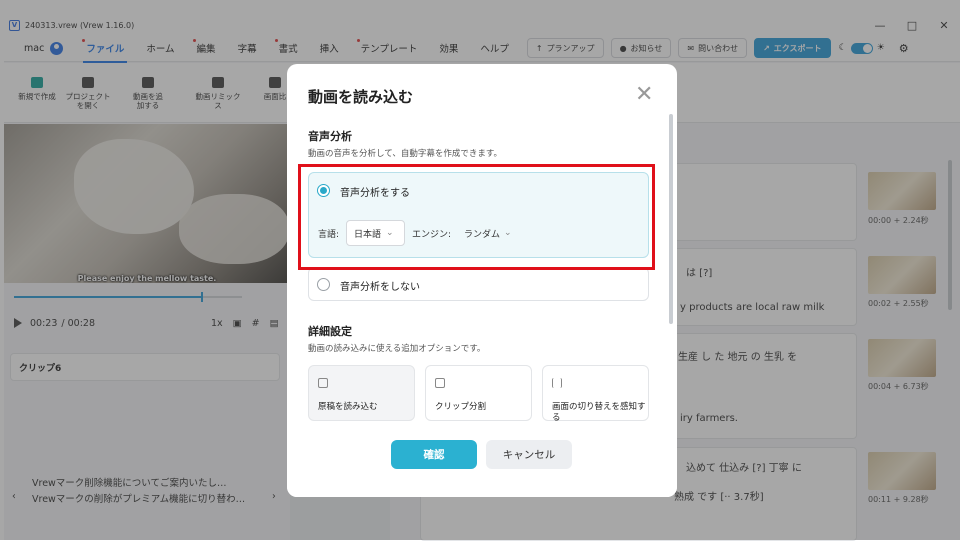 The width and height of the screenshot is (960, 541). What do you see at coordinates (405, 154) in the screenshot?
I see `audio-section-desc: 動画の音声を分析して、自動字幕を作成できます。` at bounding box center [405, 154].